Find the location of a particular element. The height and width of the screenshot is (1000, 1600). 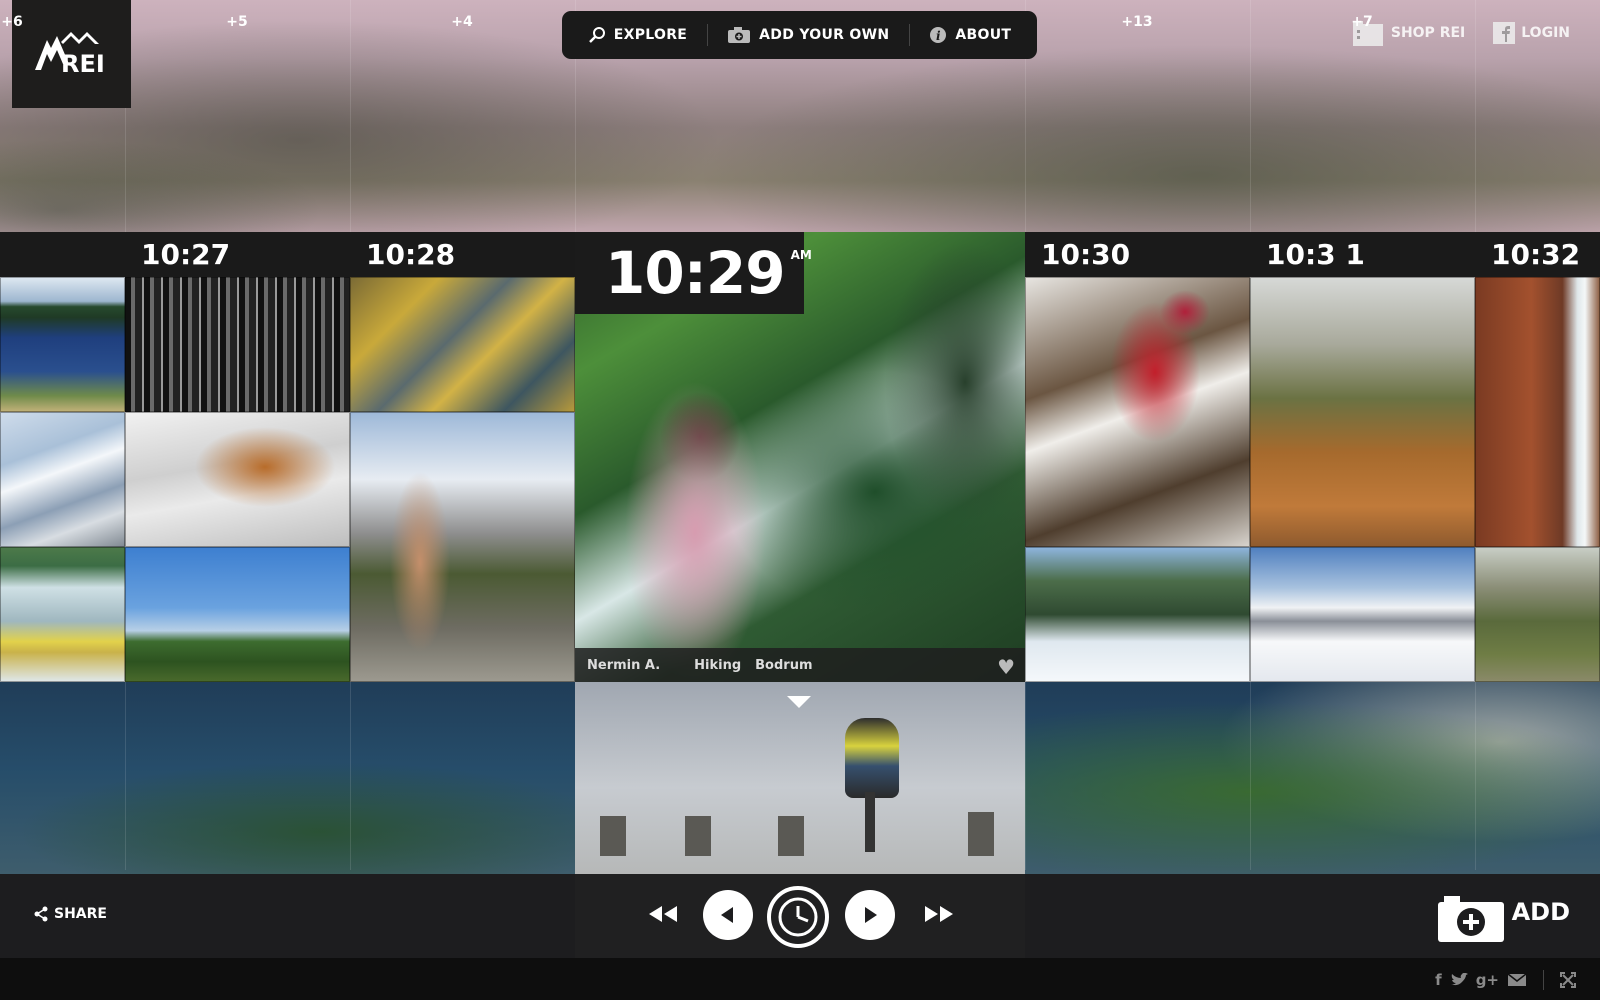

photo-snowy-peak is located at coordinates (1362, 614).